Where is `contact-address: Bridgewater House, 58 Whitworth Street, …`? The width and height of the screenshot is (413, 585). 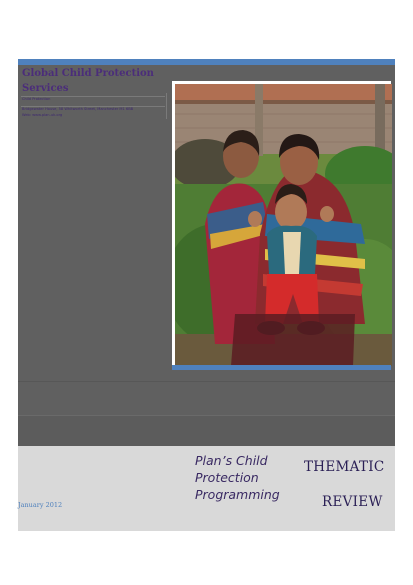 contact-address: Bridgewater House, 58 Whitworth Street, … is located at coordinates (78, 109).